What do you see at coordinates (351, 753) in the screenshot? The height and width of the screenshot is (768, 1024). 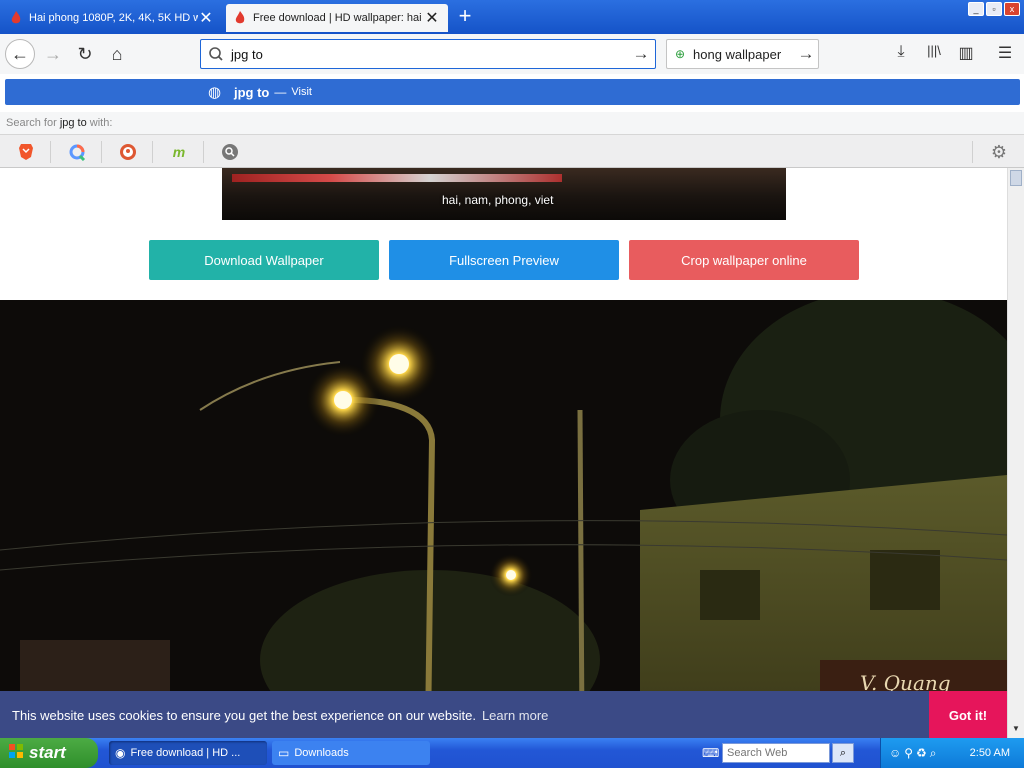 I see `taskbar-item-downloads: ▭ Downloads` at bounding box center [351, 753].